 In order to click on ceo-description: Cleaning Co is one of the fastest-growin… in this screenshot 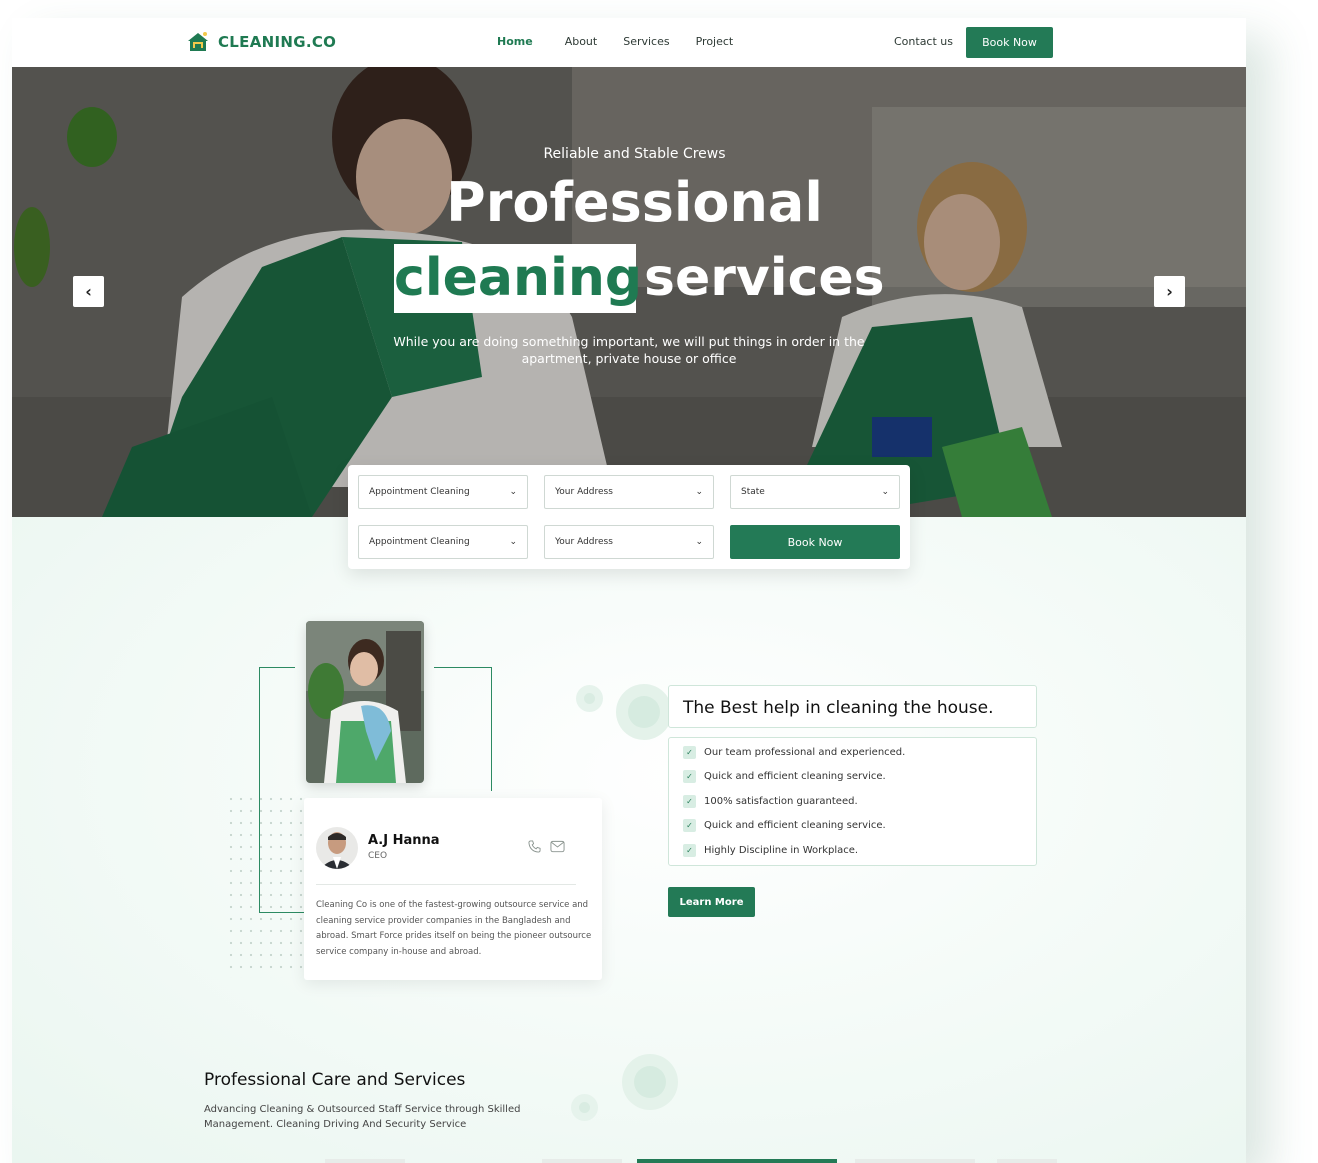, I will do `click(454, 928)`.